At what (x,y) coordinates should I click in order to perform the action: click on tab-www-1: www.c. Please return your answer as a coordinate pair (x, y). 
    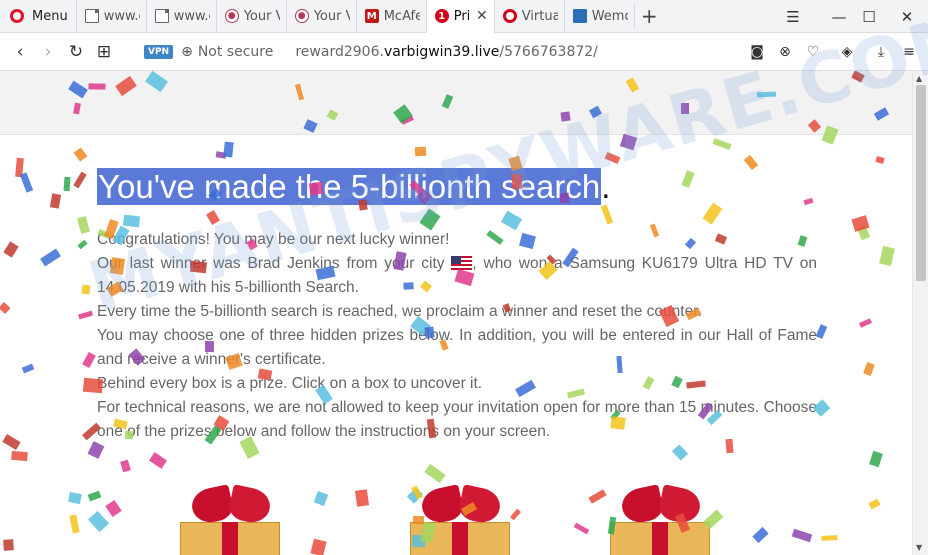
    Looking at the image, I should click on (110, 16).